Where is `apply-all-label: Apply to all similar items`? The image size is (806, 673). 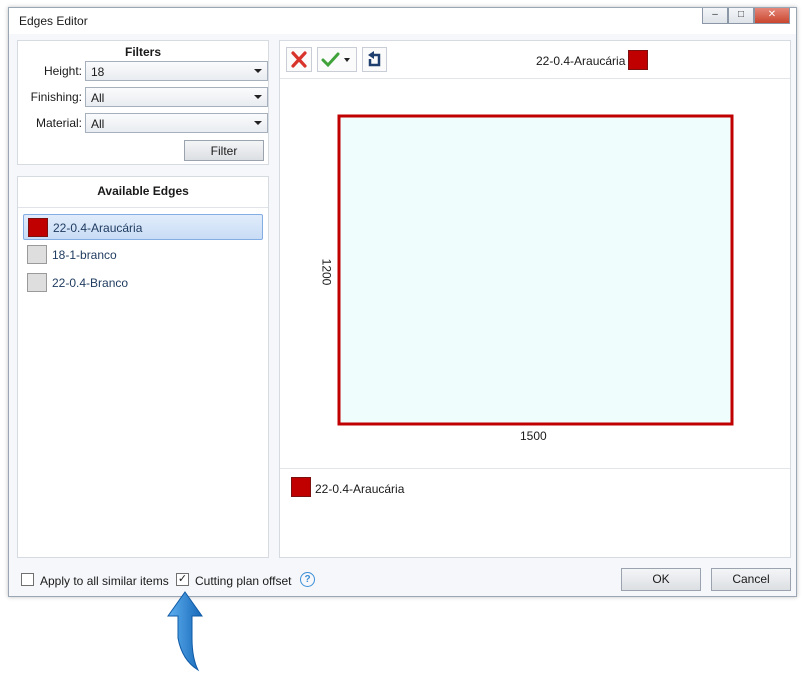
apply-all-label: Apply to all similar items is located at coordinates (104, 581).